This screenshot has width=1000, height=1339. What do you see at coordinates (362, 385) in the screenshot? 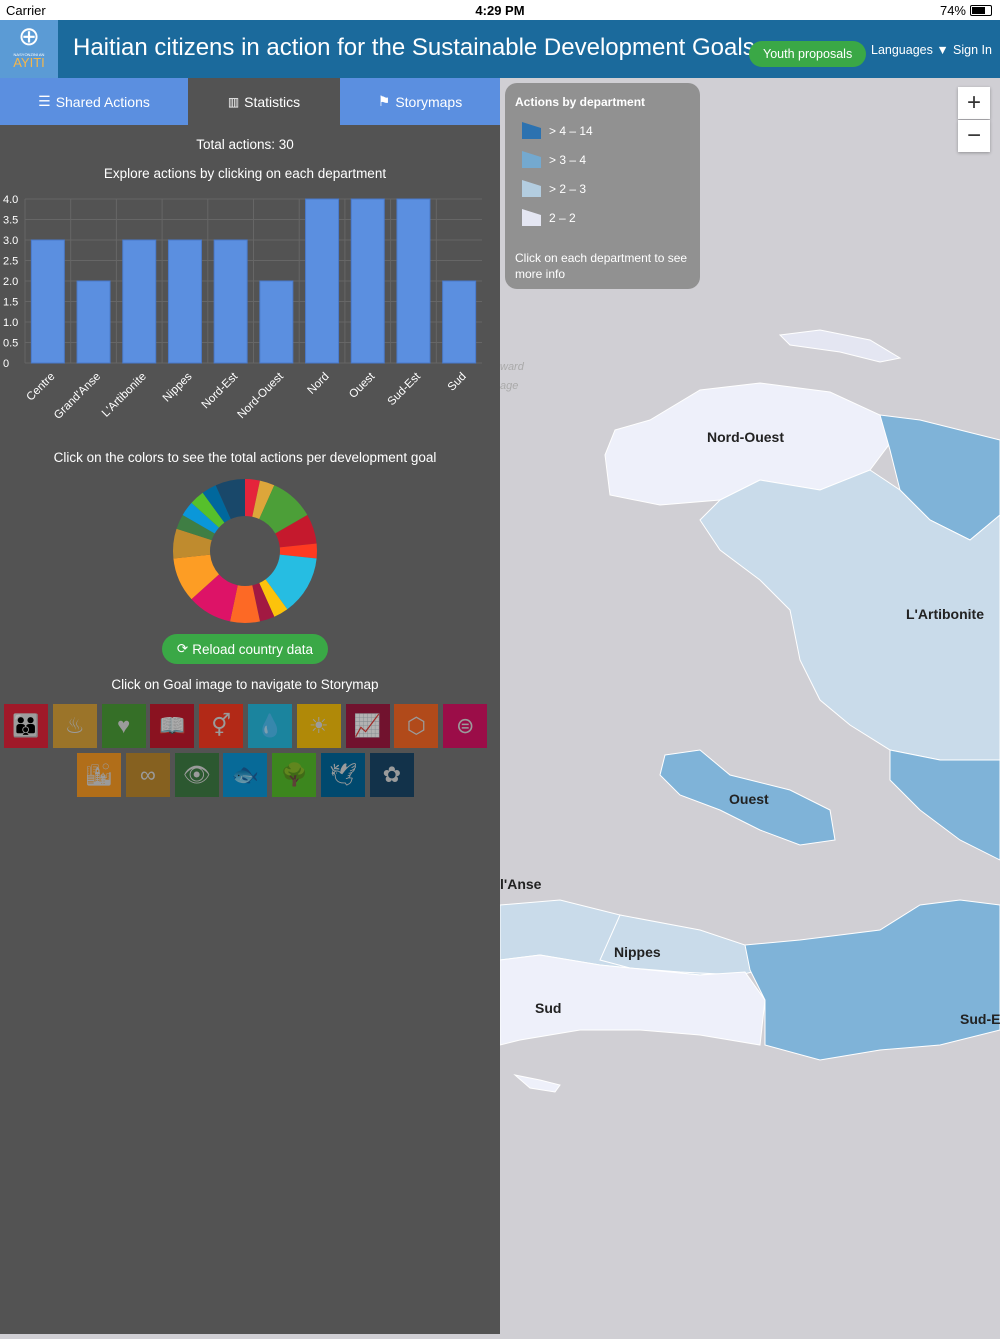
I see `x-tick-label: Ouest` at bounding box center [362, 385].